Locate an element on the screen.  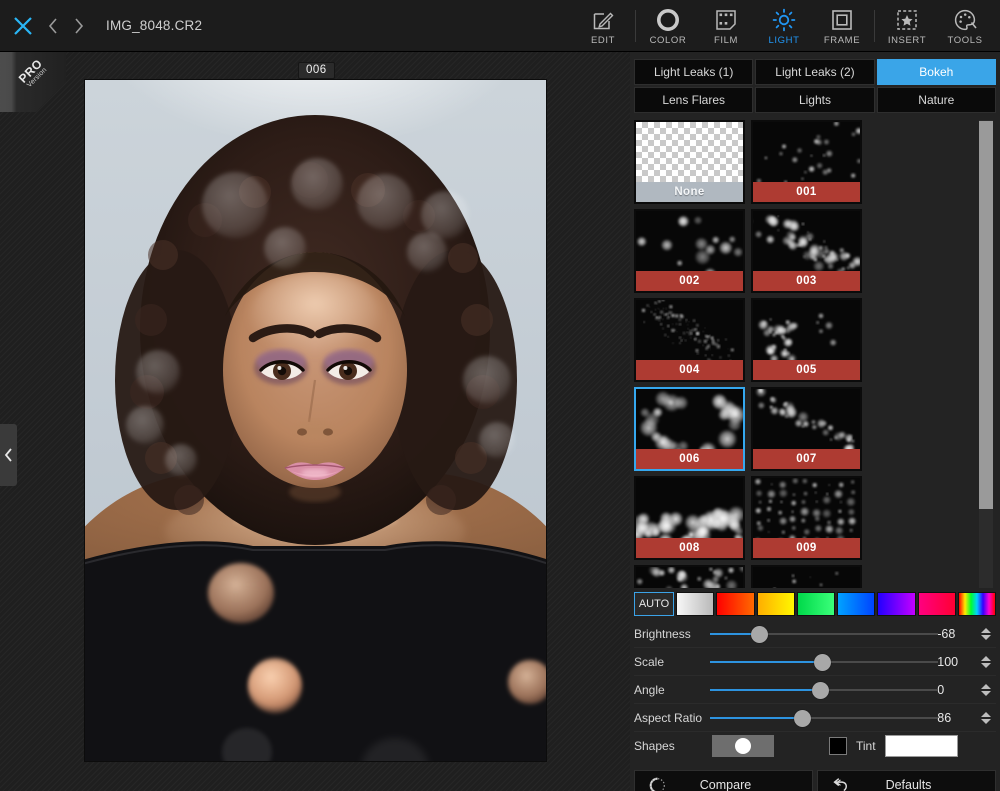
color-swatch-strip: AUTO is located at coordinates (815, 604).